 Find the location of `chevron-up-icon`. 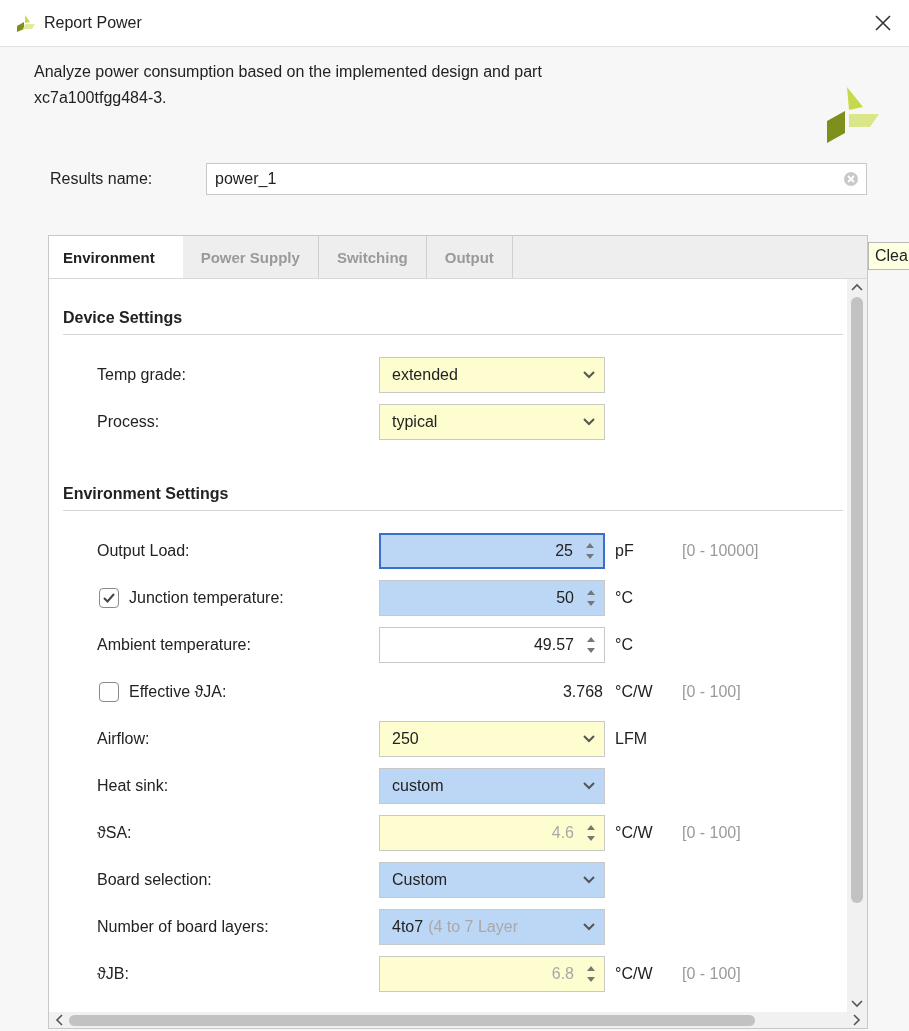

chevron-up-icon is located at coordinates (857, 287).